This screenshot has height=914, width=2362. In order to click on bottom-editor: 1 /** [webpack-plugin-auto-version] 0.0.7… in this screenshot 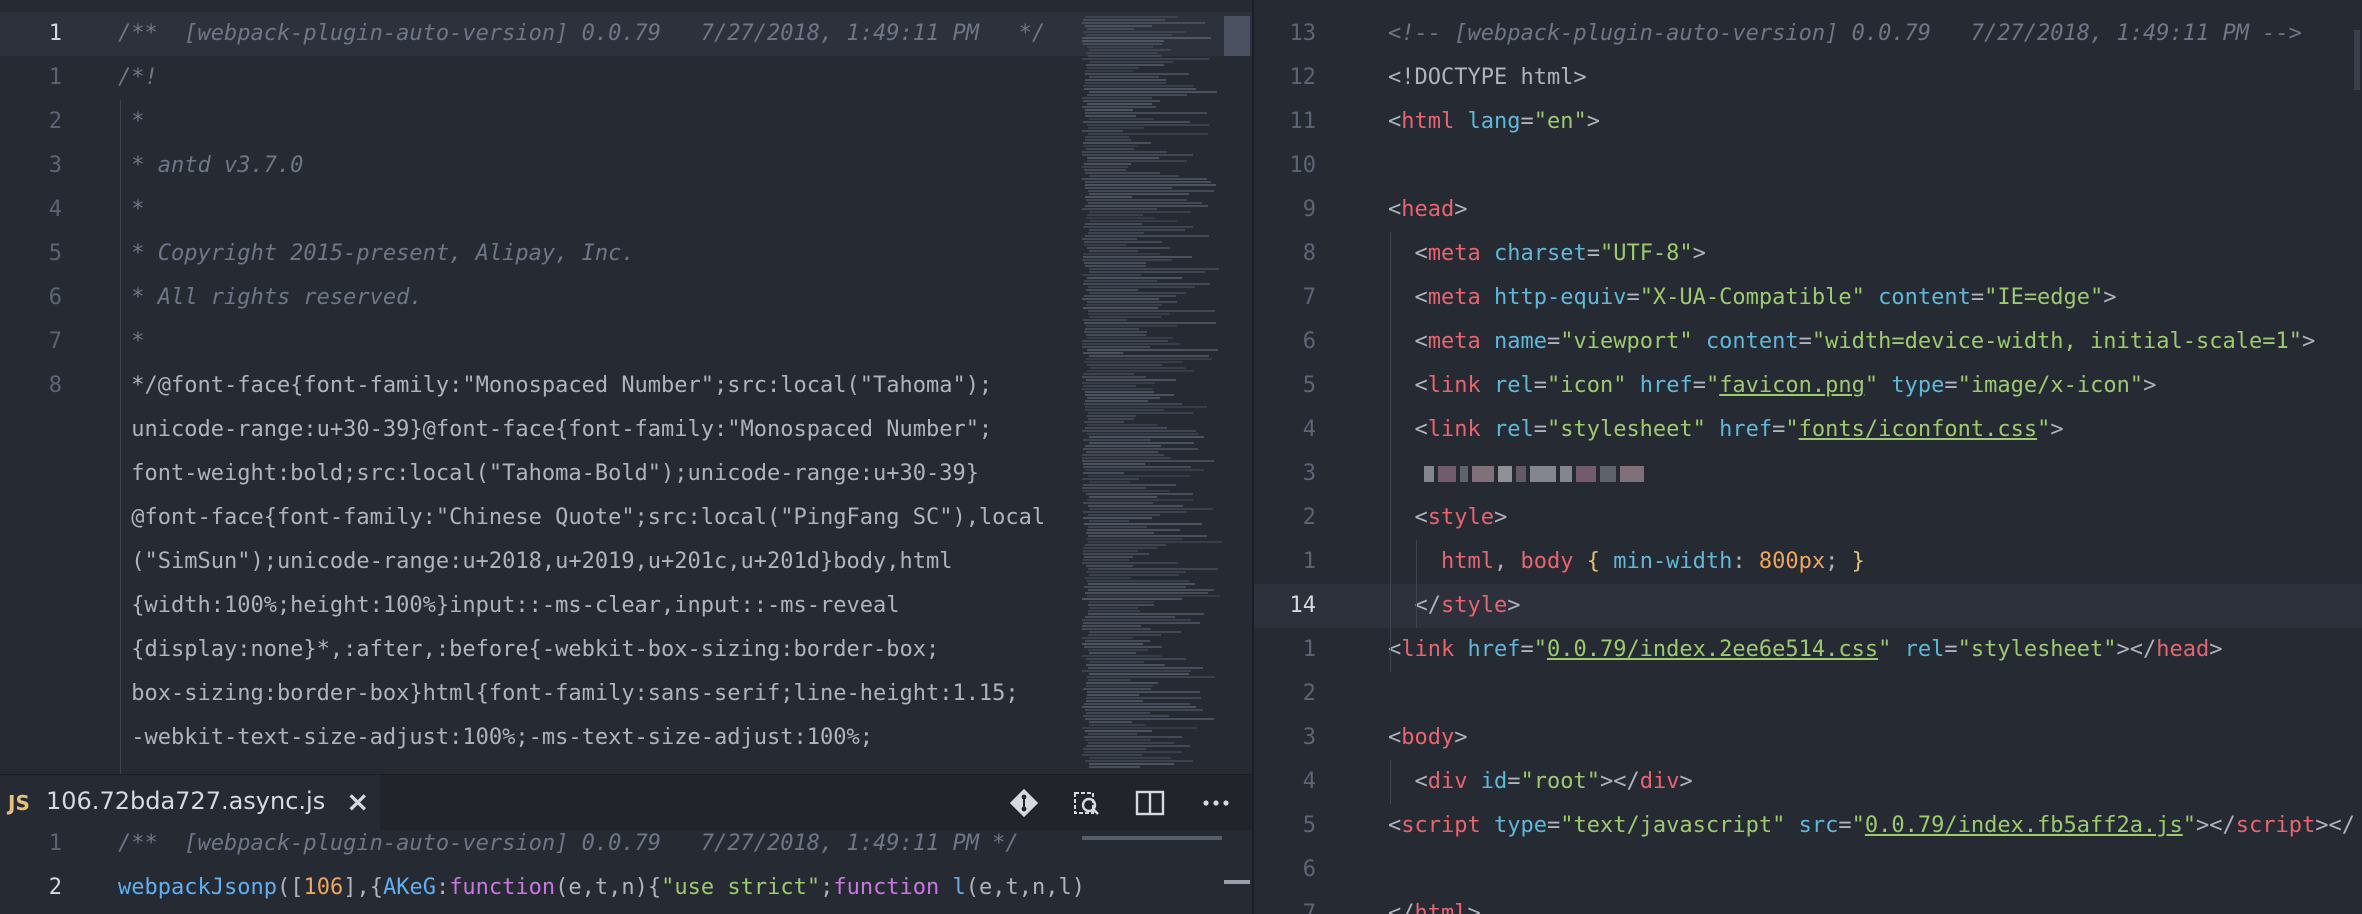, I will do `click(626, 872)`.